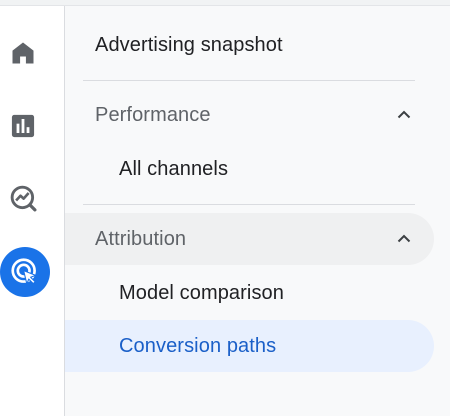 The width and height of the screenshot is (450, 416). I want to click on nav-section-attribution: Attribution, so click(249, 239).